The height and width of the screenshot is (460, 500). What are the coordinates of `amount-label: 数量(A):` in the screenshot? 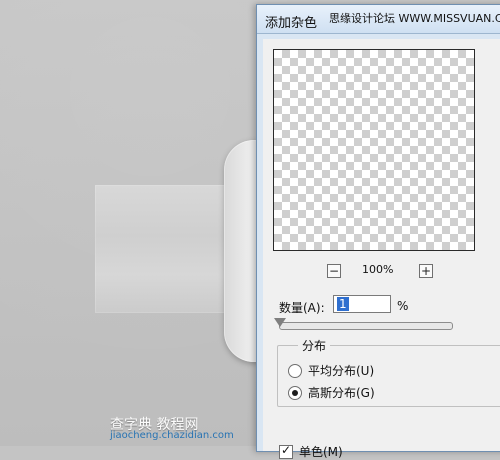 It's located at (302, 308).